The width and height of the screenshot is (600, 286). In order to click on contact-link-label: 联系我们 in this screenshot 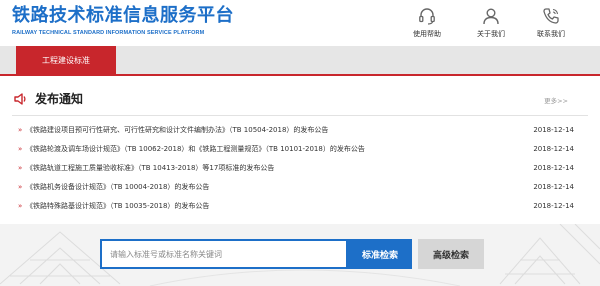, I will do `click(551, 34)`.